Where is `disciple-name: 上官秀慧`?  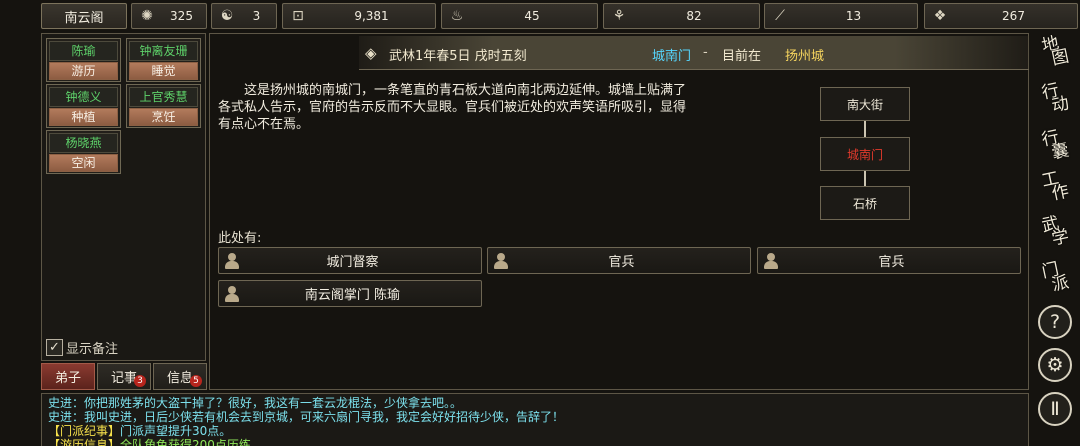 disciple-name: 上官秀慧 is located at coordinates (163, 97).